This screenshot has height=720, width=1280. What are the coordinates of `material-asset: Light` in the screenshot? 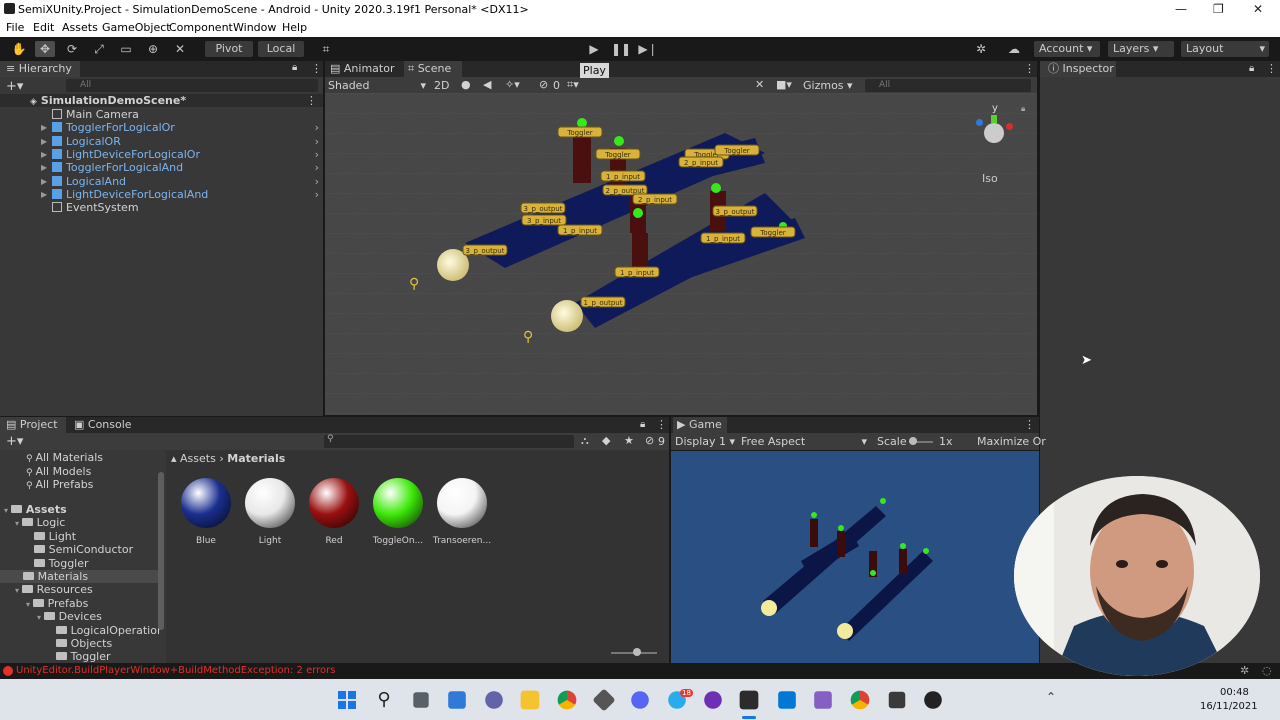 It's located at (270, 512).